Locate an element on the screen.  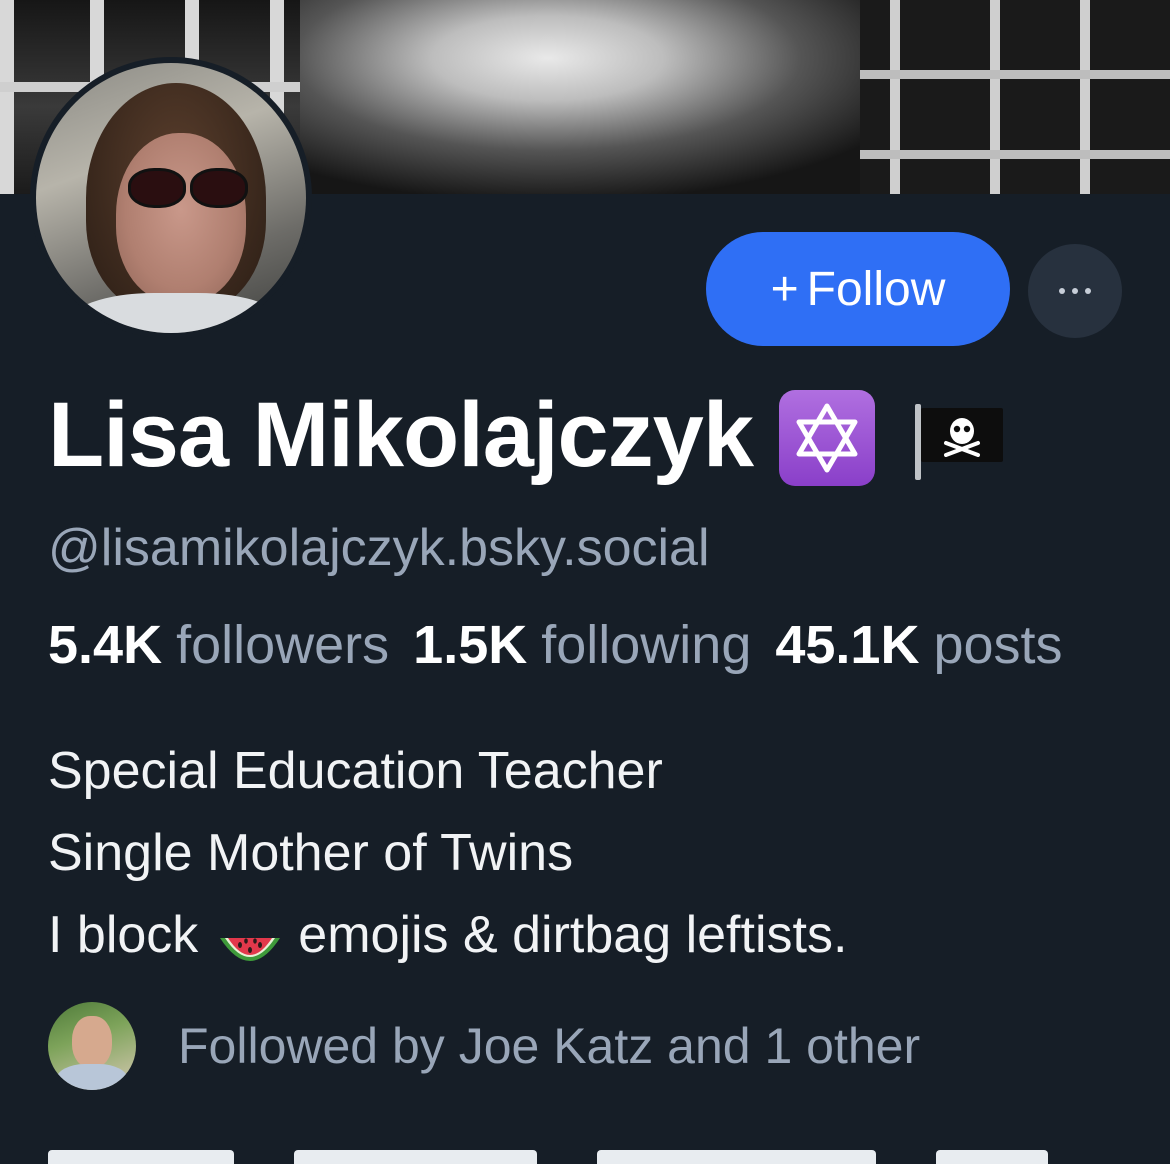
bio-line-2: Single Mother of Twins is located at coordinates (311, 853).